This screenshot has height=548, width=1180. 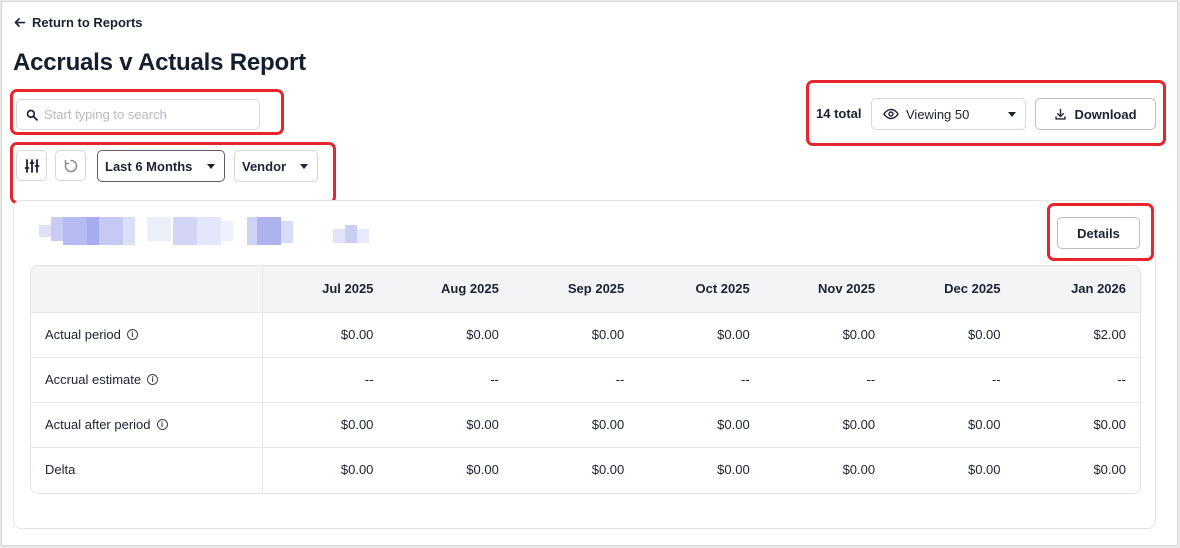 What do you see at coordinates (839, 113) in the screenshot?
I see `total-count: 14 total` at bounding box center [839, 113].